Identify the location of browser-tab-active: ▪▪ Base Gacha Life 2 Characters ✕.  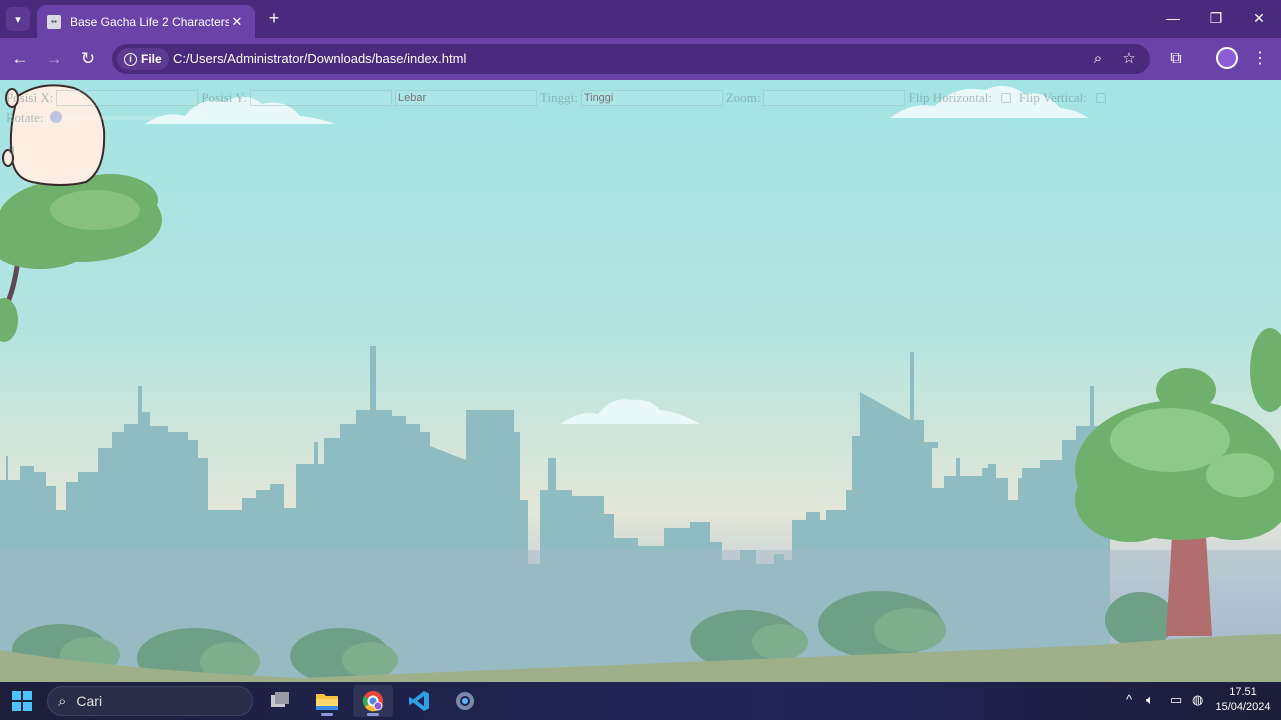
(146, 21).